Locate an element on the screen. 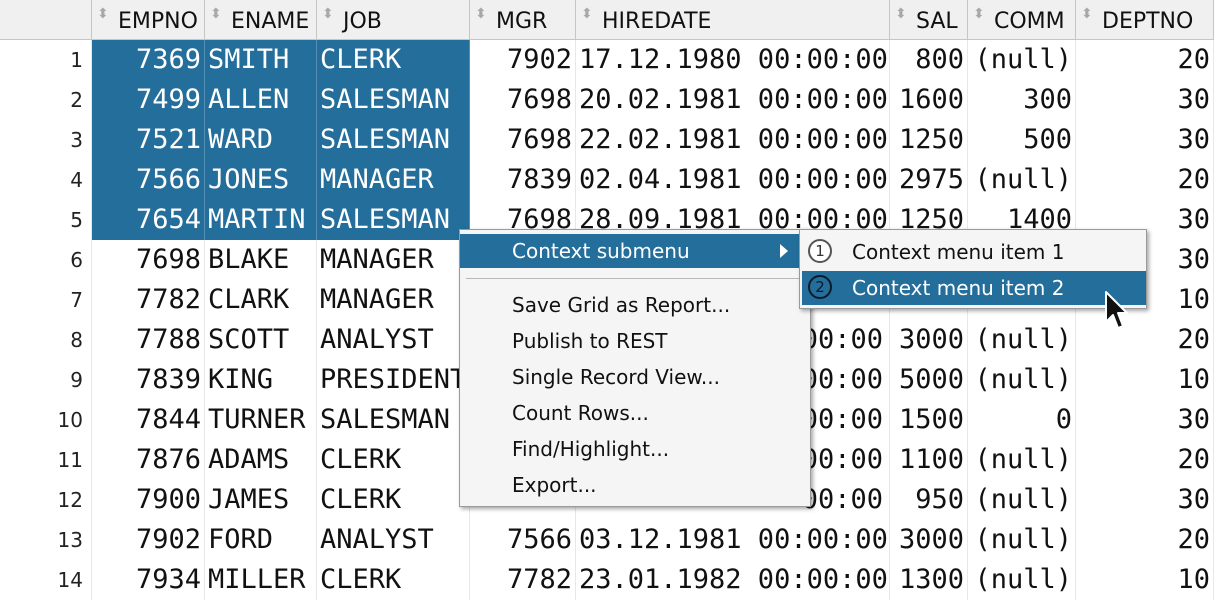 This screenshot has height=610, width=1214. column-header-ename: ⬍ ENAME is located at coordinates (261, 20).